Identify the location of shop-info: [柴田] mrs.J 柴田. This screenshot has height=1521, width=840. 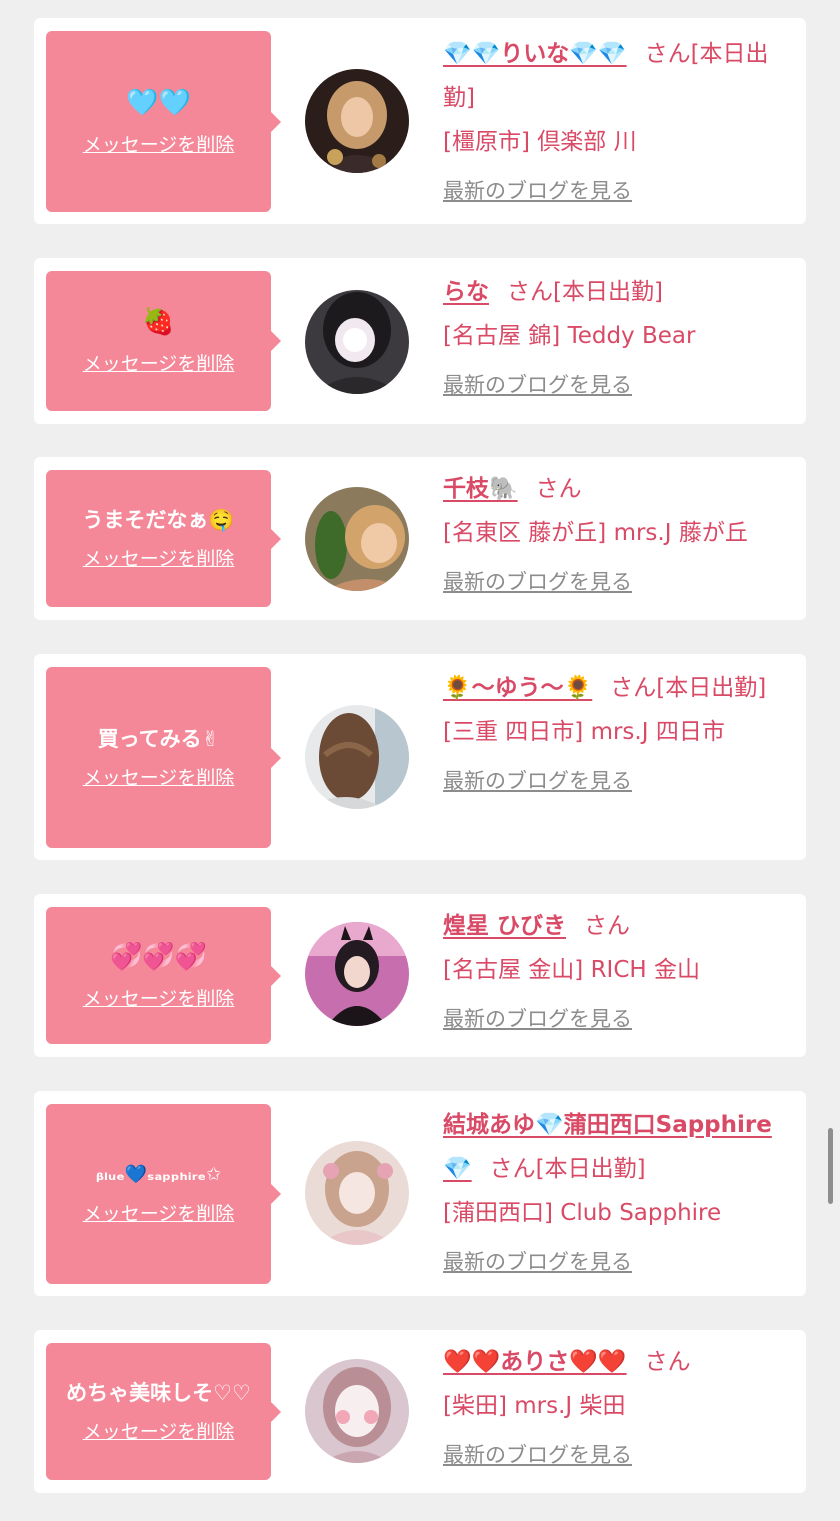
(534, 1406).